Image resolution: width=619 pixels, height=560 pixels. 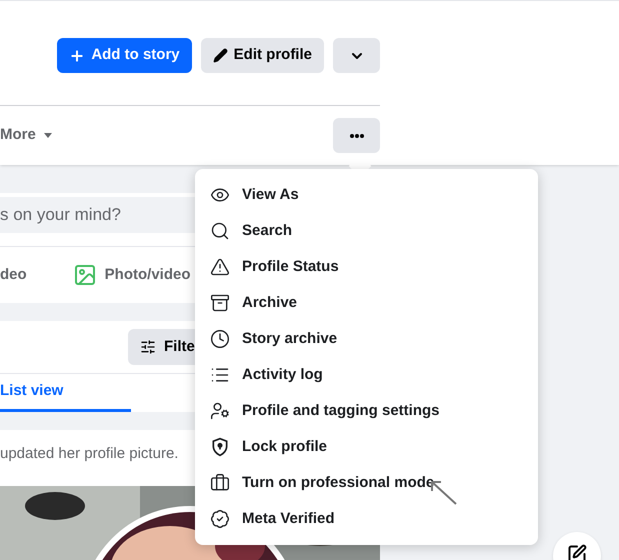 What do you see at coordinates (89, 454) in the screenshot?
I see `post-text: updated her profile picture.` at bounding box center [89, 454].